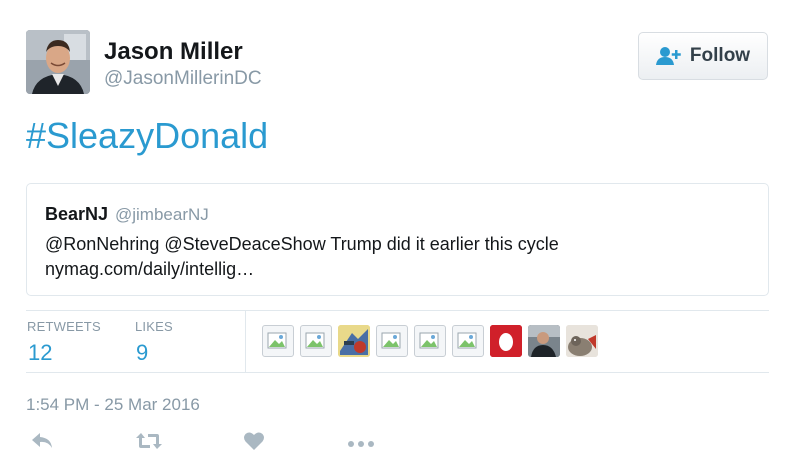 This screenshot has height=470, width=800. I want to click on author-screen-name: @JasonMillerinDC, so click(183, 79).